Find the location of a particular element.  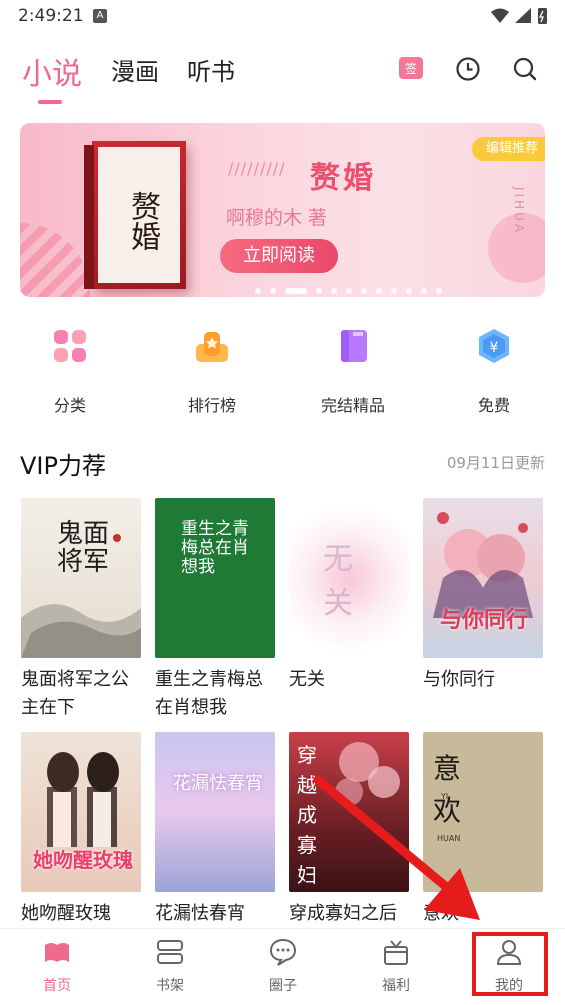

tab-audiobook: 听书 is located at coordinates (211, 69).